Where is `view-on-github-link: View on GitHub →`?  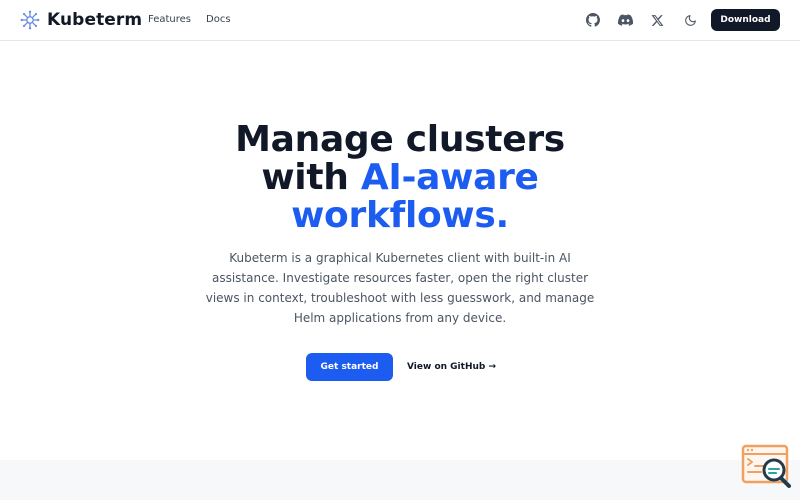 view-on-github-link: View on GitHub → is located at coordinates (451, 367).